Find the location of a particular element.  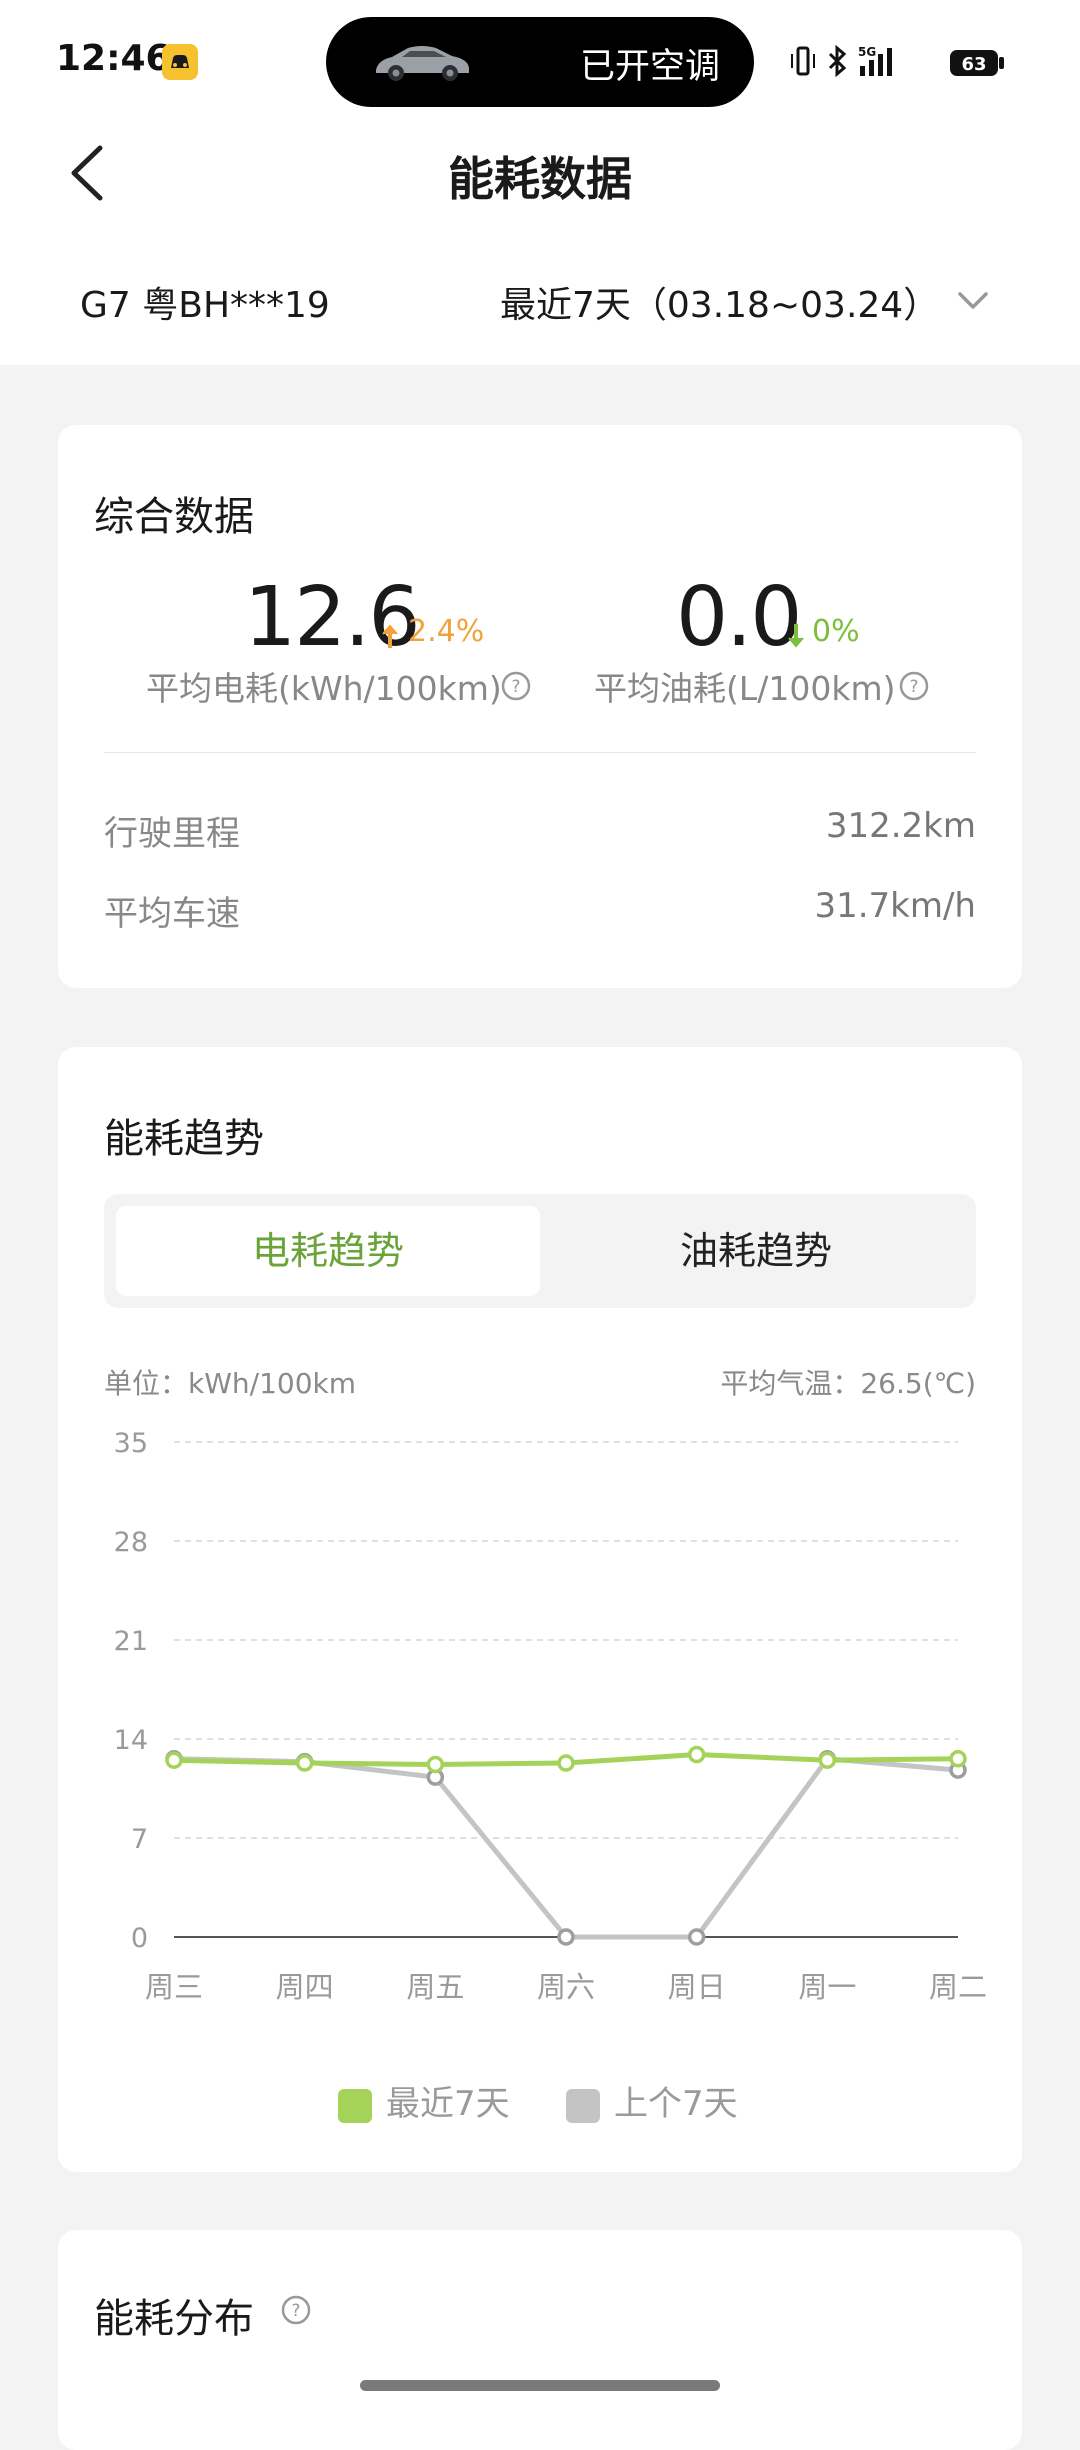

y-tick-label: 14 is located at coordinates (131, 1740).